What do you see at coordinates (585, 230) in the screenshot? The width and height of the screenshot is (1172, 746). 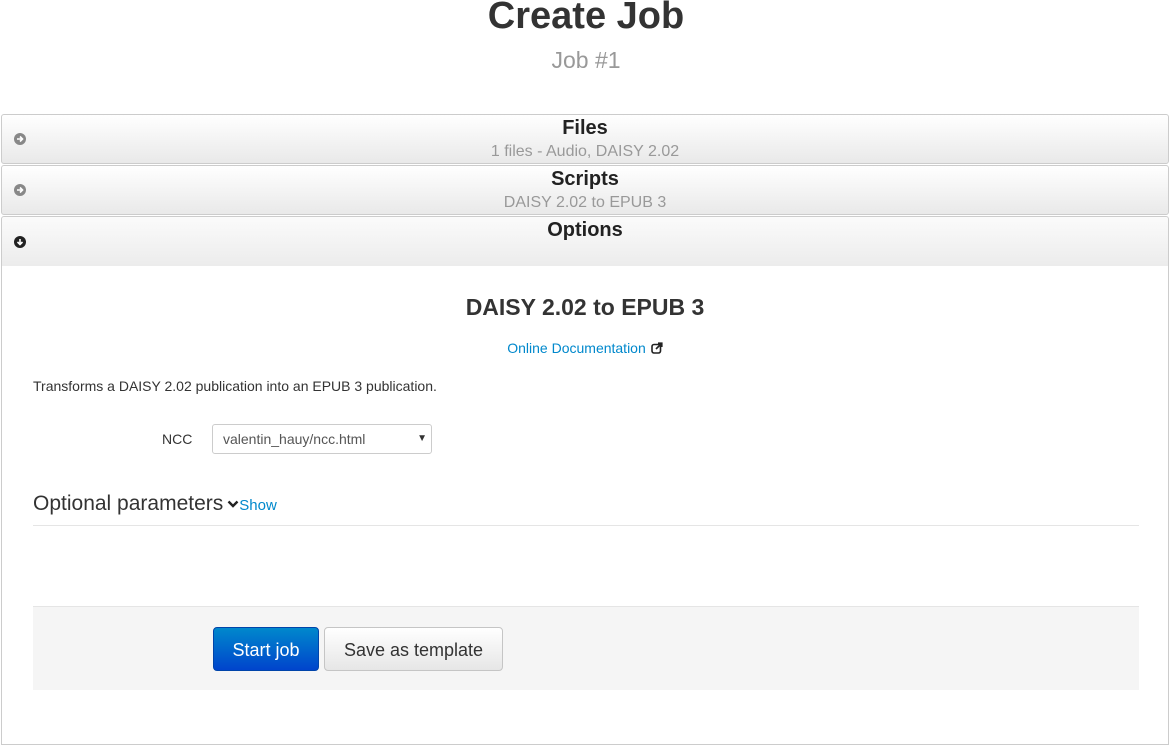 I see `options-title: Options` at bounding box center [585, 230].